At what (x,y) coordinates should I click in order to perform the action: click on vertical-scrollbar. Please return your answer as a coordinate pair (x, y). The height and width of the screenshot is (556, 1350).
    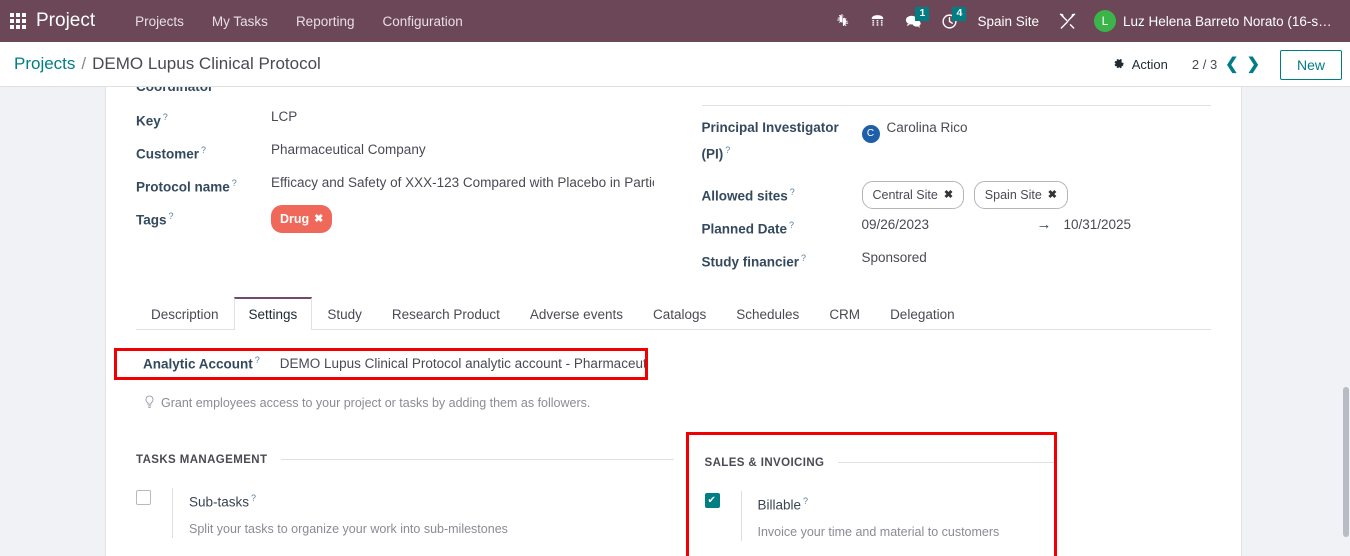
    Looking at the image, I should click on (1346, 321).